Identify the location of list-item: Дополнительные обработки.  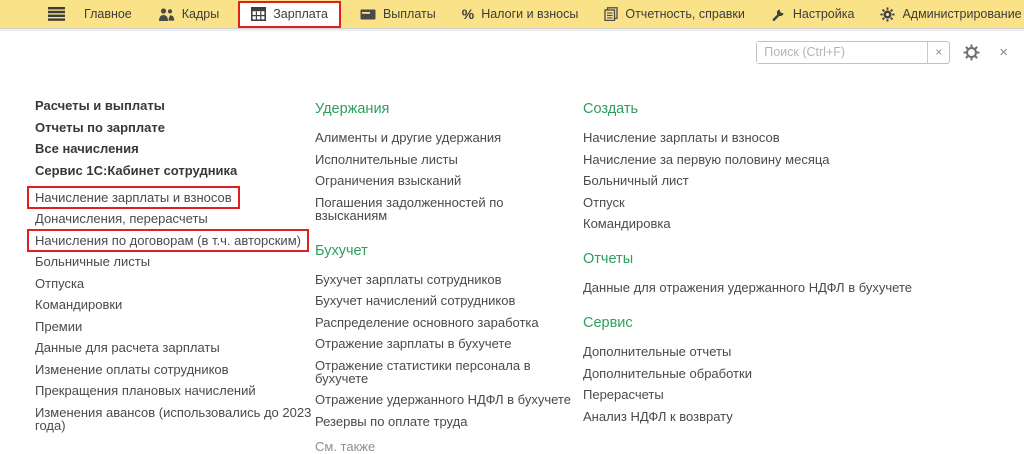
(798, 373).